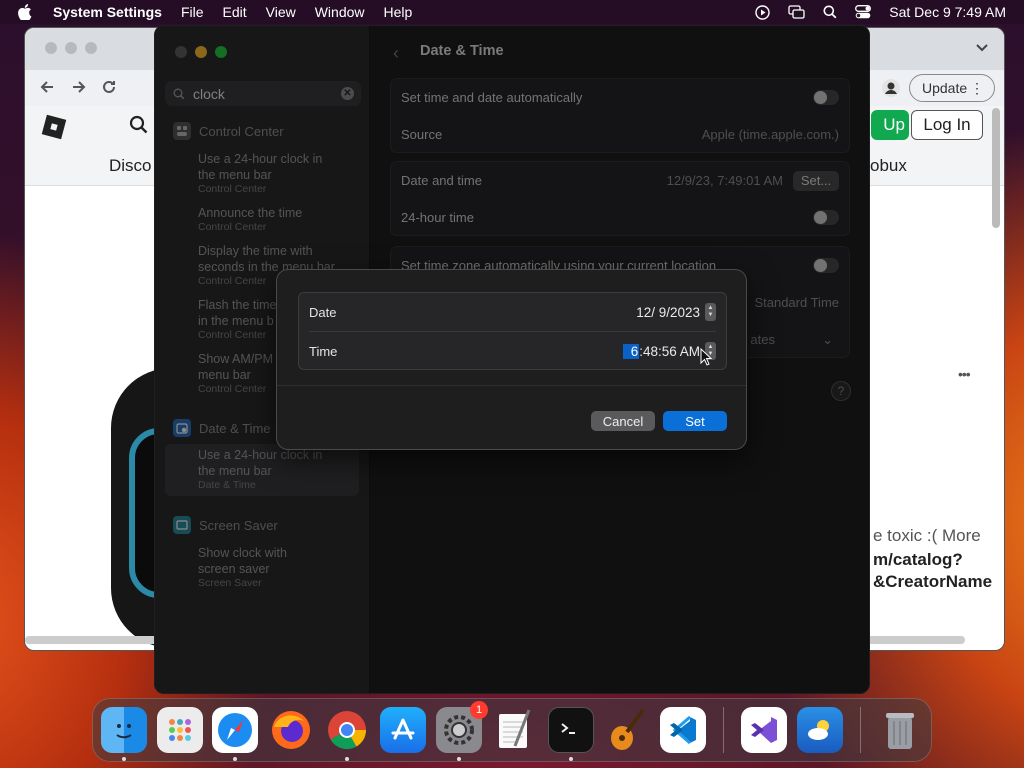 Image resolution: width=1024 pixels, height=768 pixels. Describe the element at coordinates (130, 166) in the screenshot. I see `nav-discover-link: Disco` at that location.